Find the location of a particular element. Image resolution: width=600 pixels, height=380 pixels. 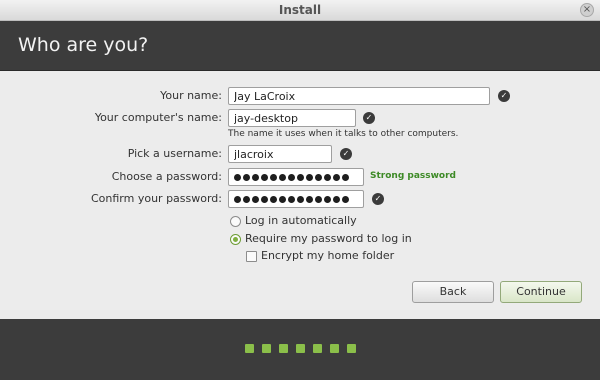

continue-button: Continue is located at coordinates (541, 292).